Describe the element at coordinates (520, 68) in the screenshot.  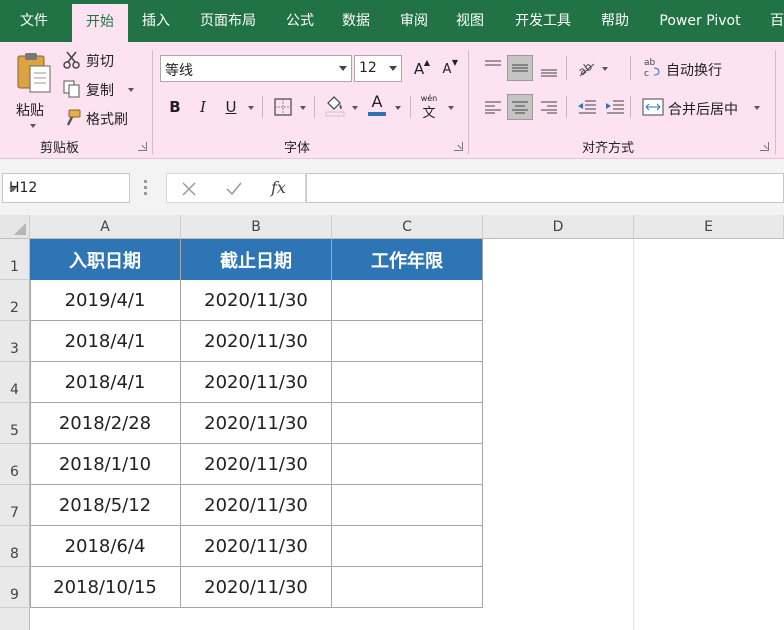
I see `align-middle-button` at that location.